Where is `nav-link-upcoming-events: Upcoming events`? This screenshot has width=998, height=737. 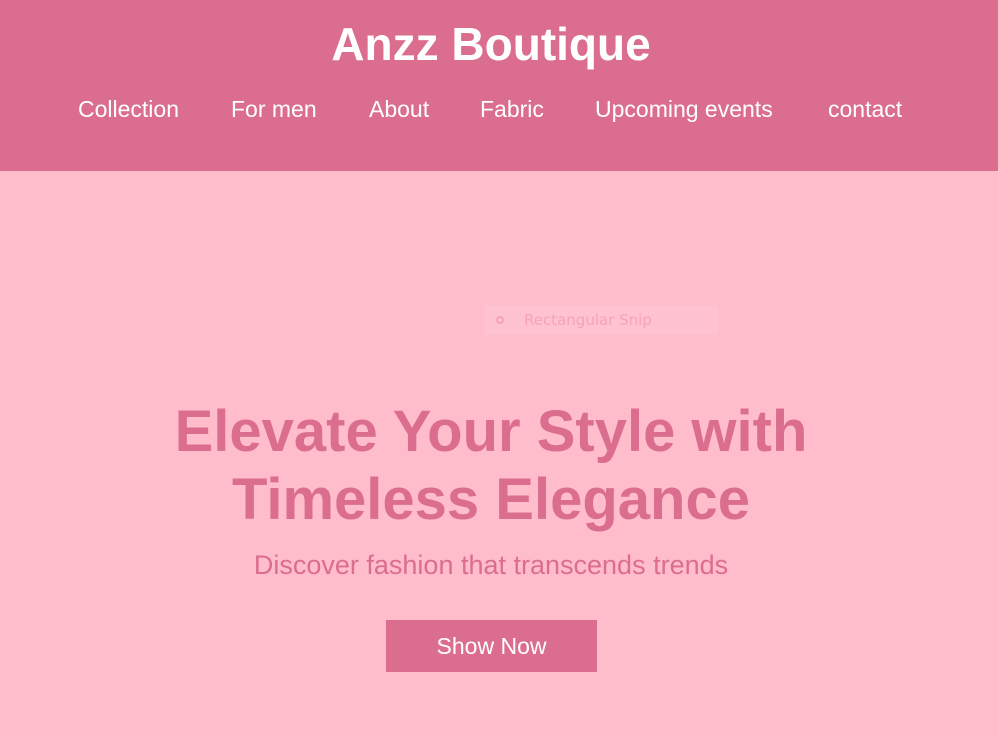 nav-link-upcoming-events: Upcoming events is located at coordinates (684, 109).